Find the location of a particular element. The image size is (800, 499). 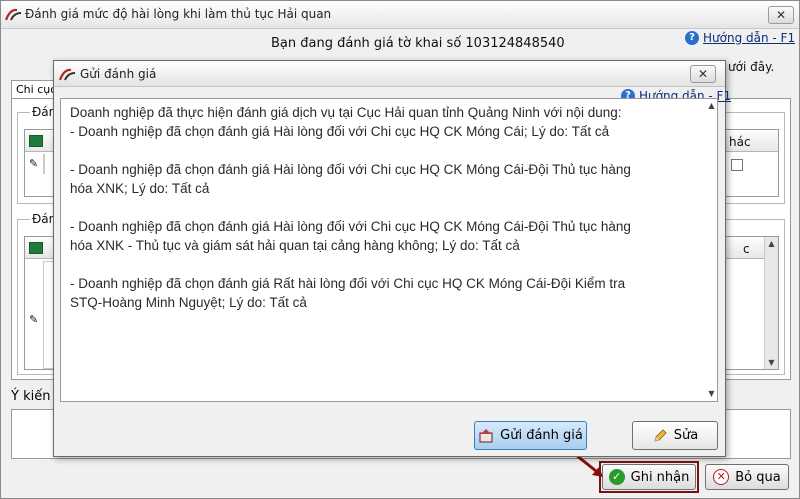

partial-text-right: ưới đây. is located at coordinates (751, 67).